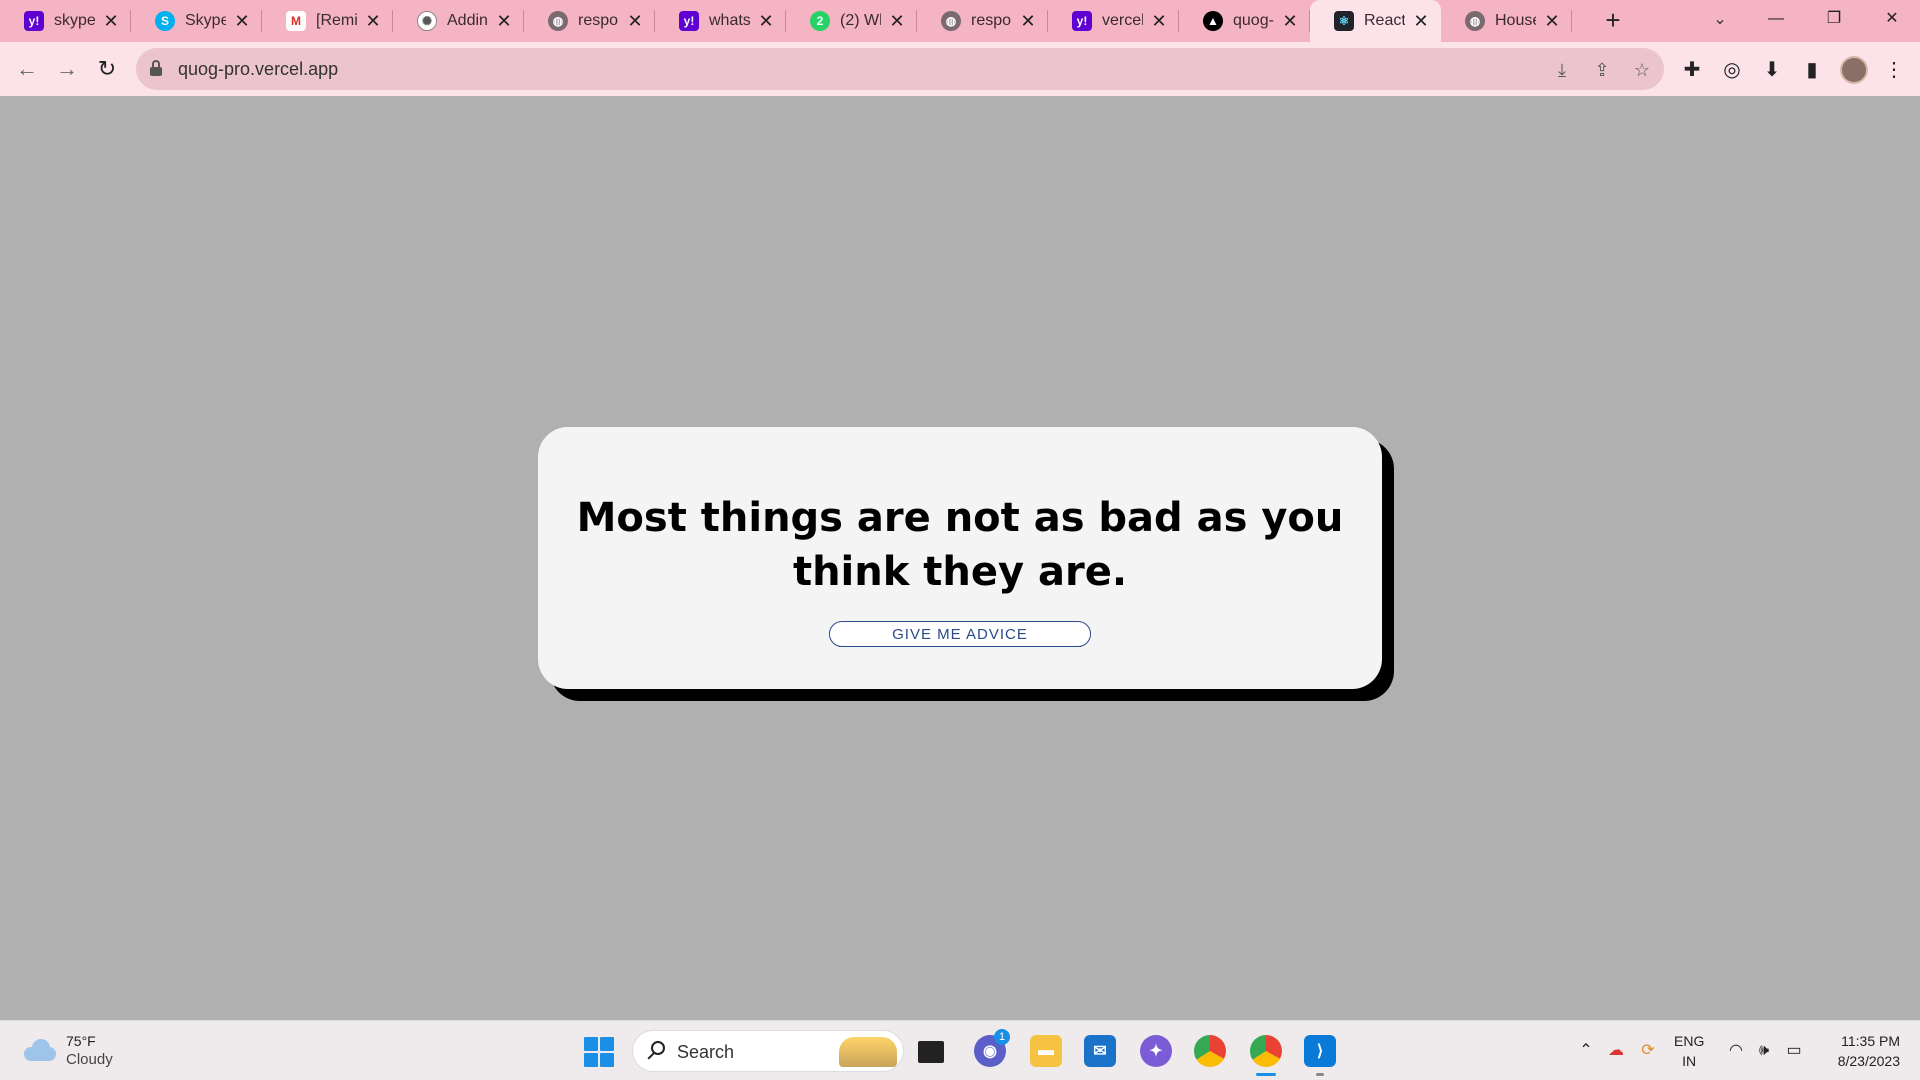  Describe the element at coordinates (1613, 20) in the screenshot. I see `new-tab-icon: +` at that location.